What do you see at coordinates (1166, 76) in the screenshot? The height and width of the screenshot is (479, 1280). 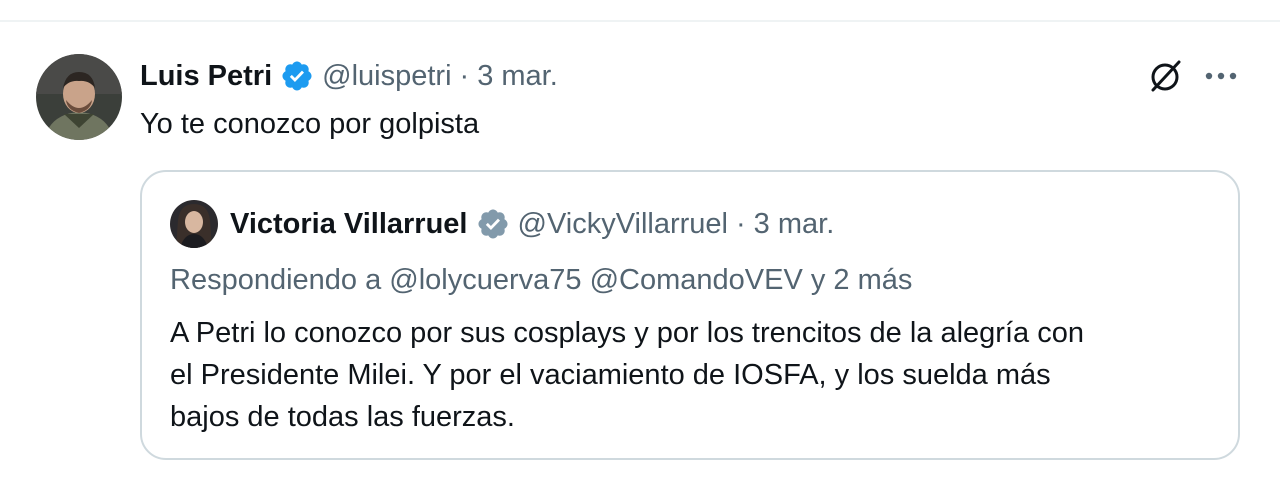 I see `grok-slash-icon` at bounding box center [1166, 76].